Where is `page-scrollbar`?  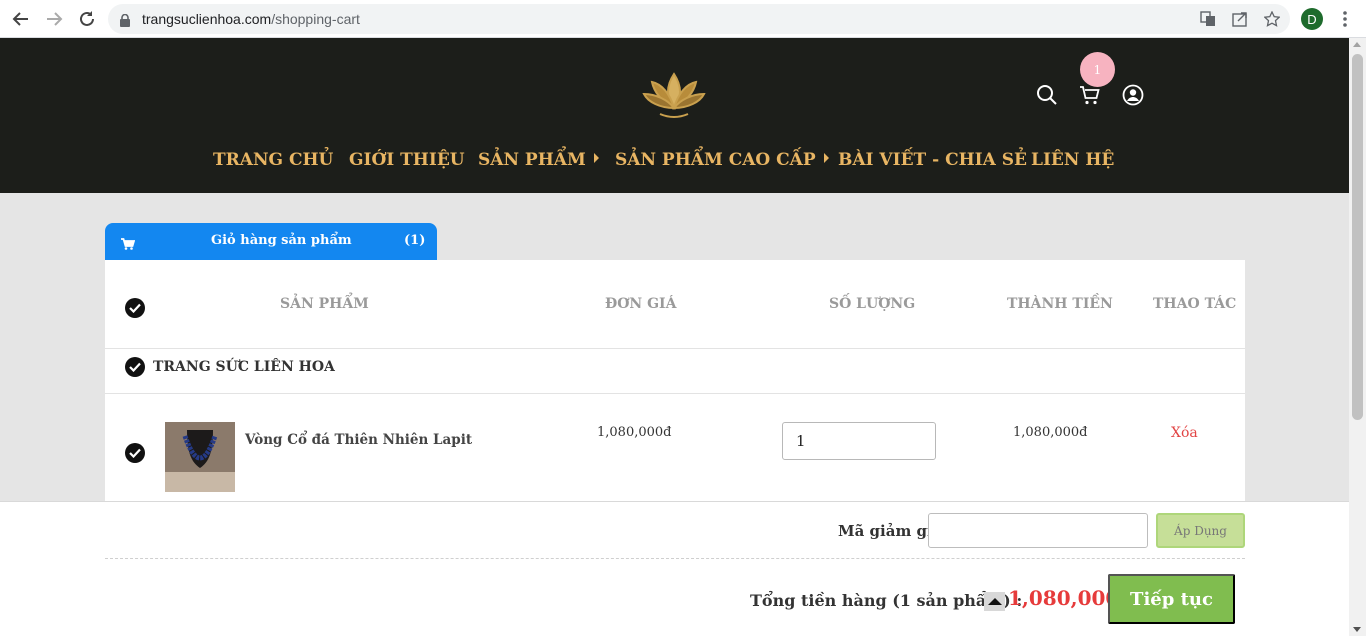 page-scrollbar is located at coordinates (1357, 337).